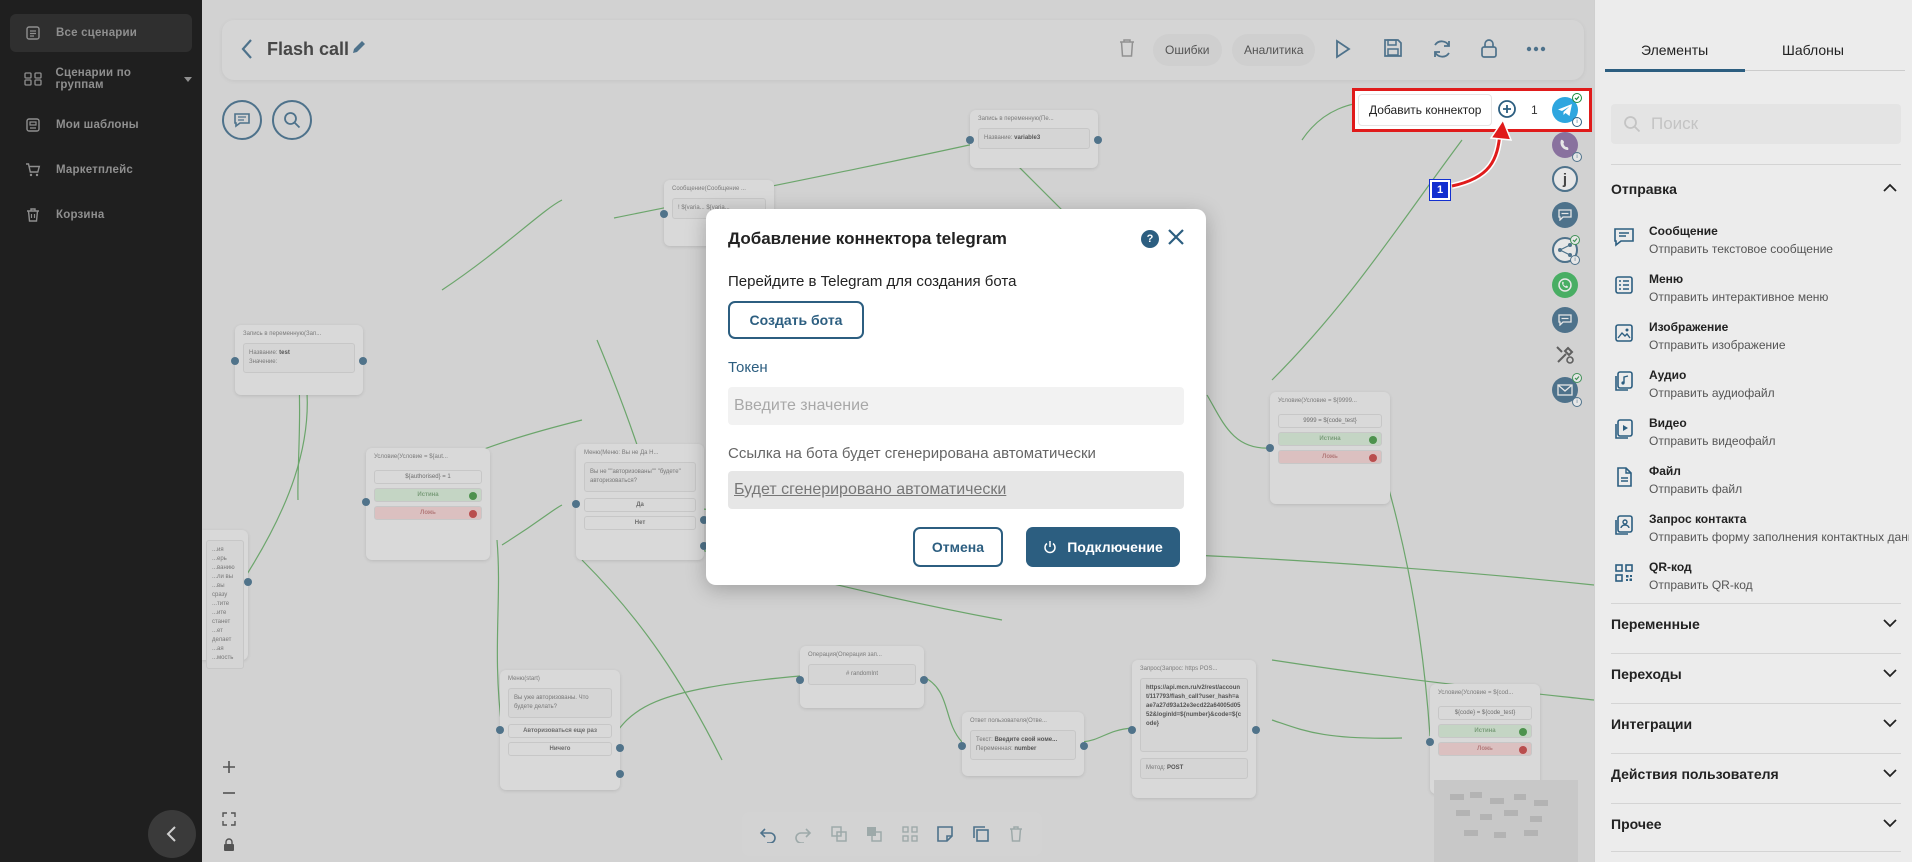  What do you see at coordinates (867, 238) in the screenshot?
I see `dialog-title: Добавление коннектора telegram` at bounding box center [867, 238].